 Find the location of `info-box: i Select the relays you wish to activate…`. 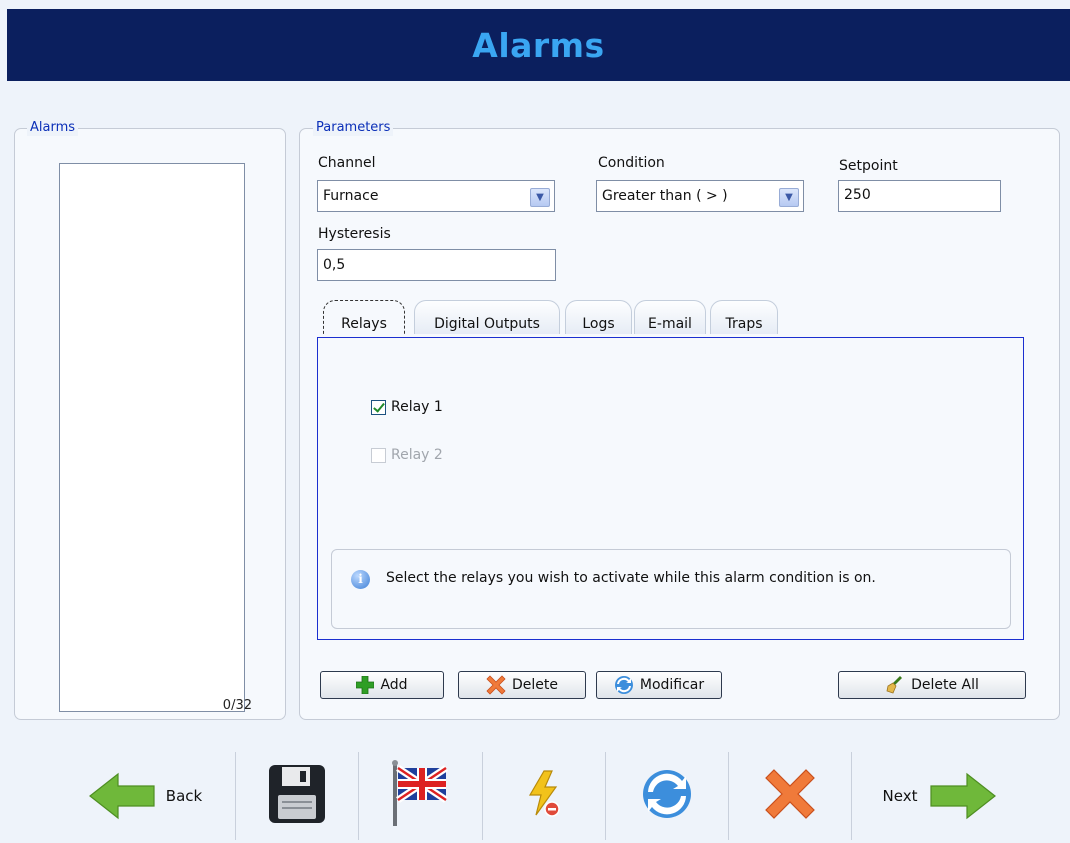

info-box: i Select the relays you wish to activate… is located at coordinates (671, 589).